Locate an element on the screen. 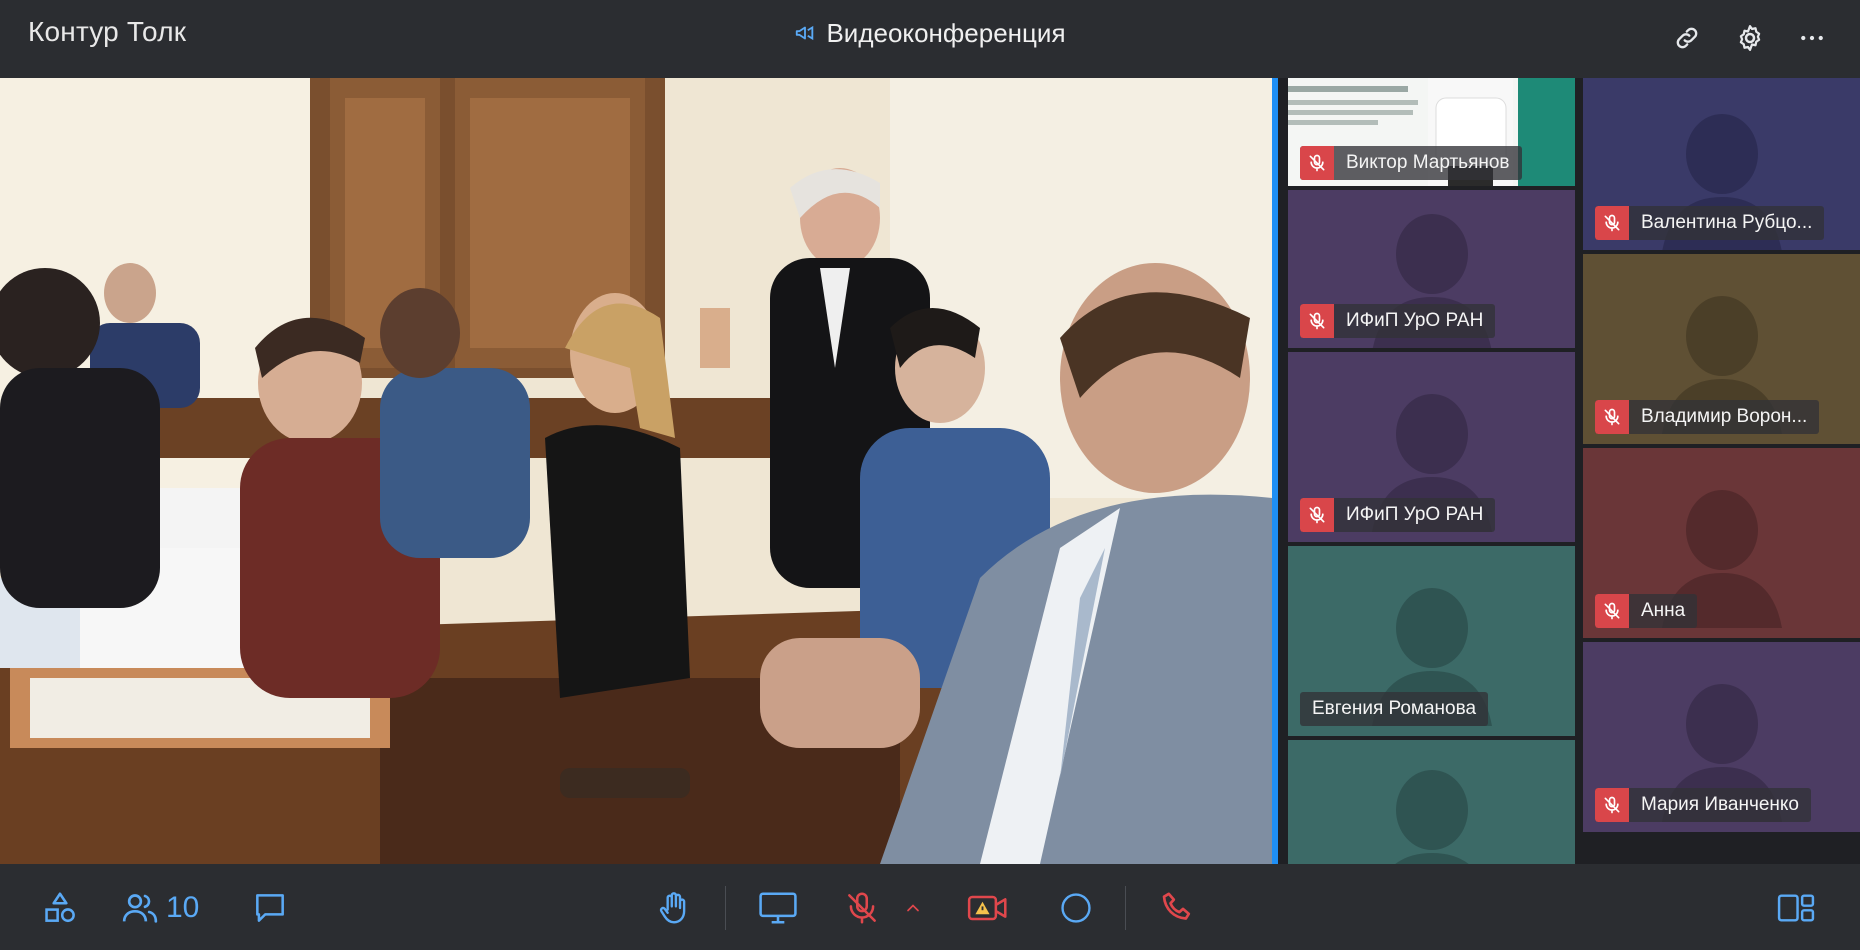 The width and height of the screenshot is (1860, 950). record-icon is located at coordinates (1076, 908).